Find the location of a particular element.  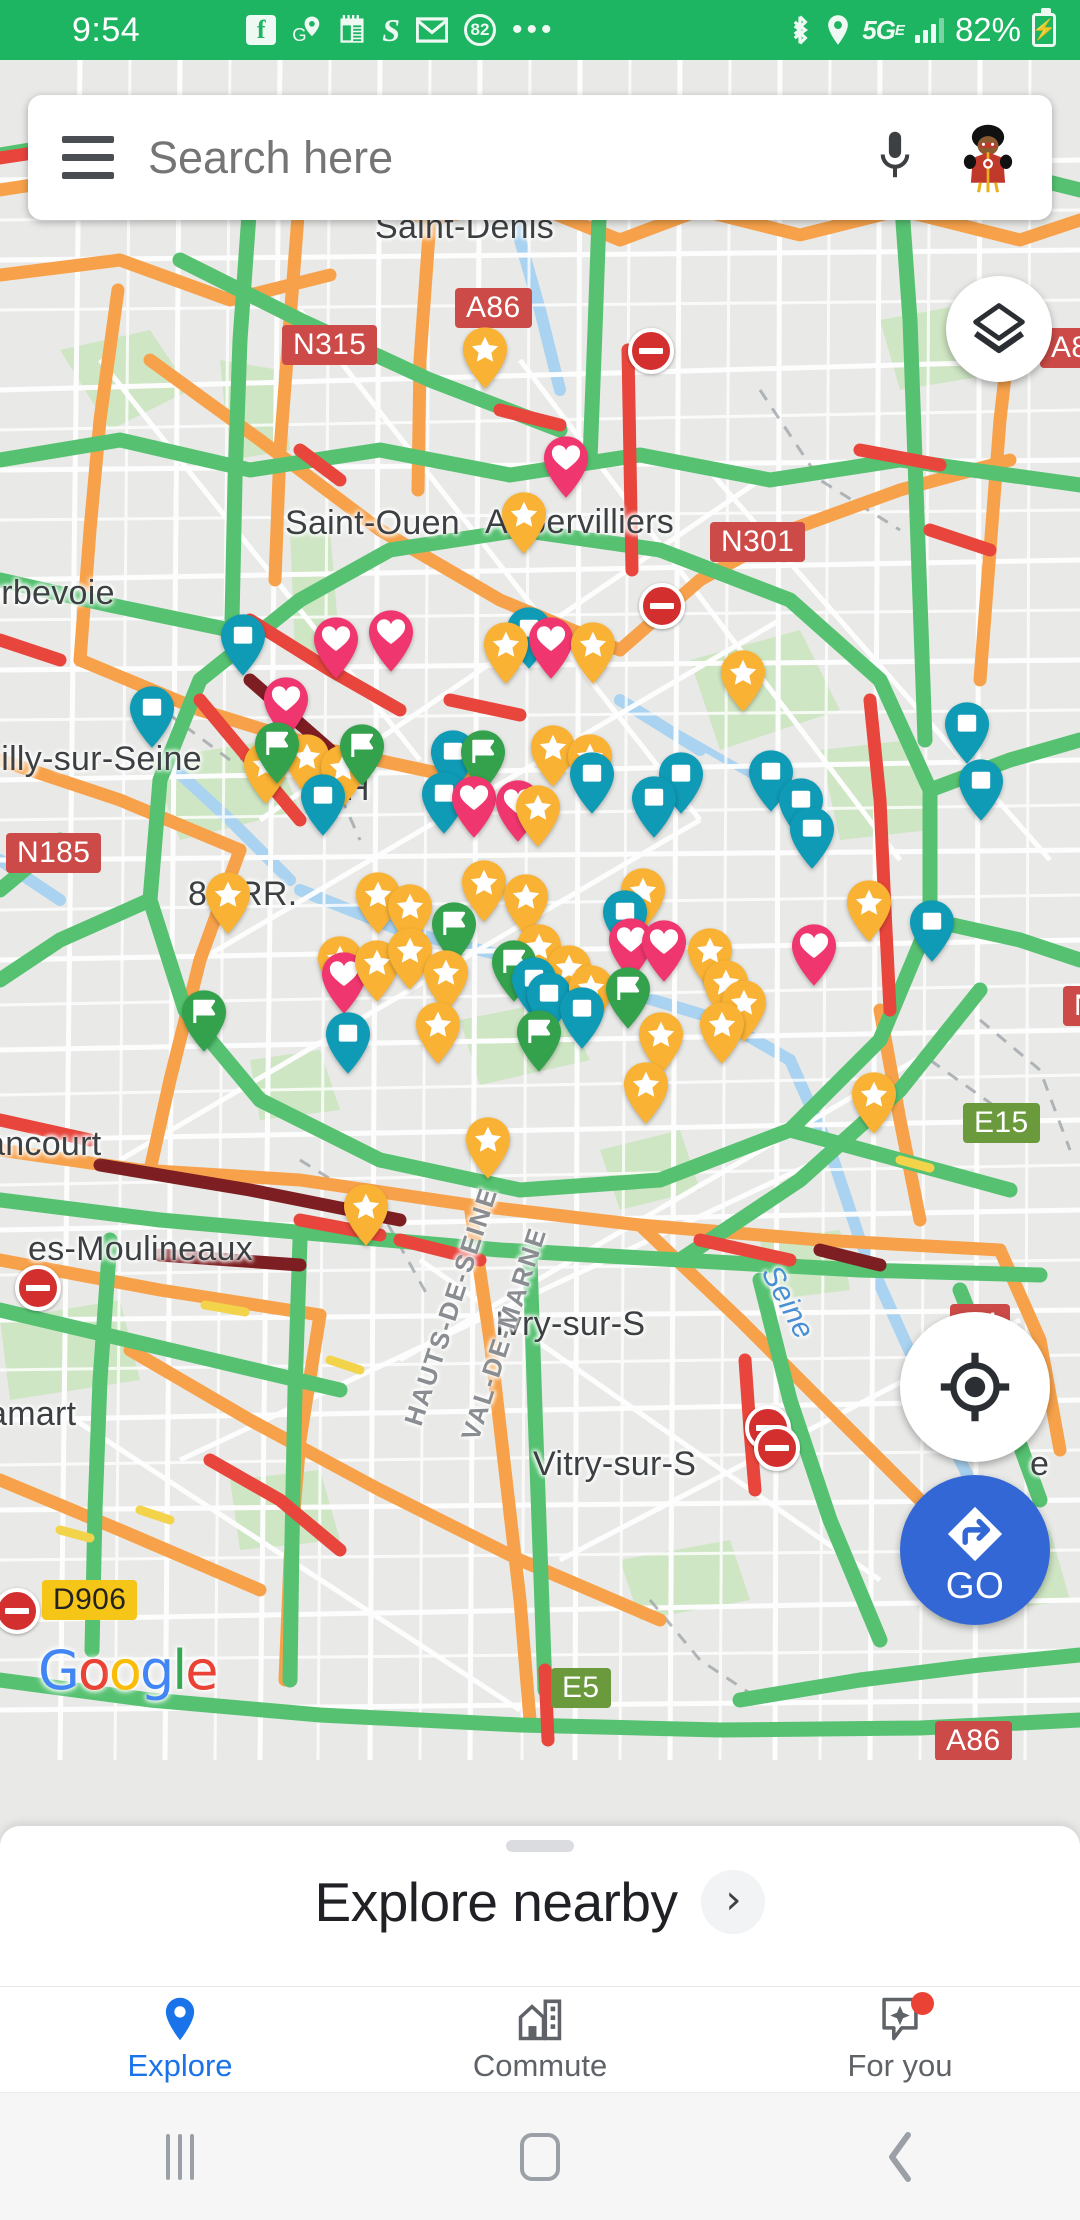

explore-nearby-title: Explore nearby is located at coordinates (496, 1902).